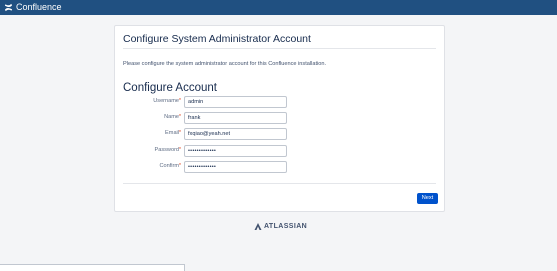  What do you see at coordinates (235, 102) in the screenshot?
I see `username-input` at bounding box center [235, 102].